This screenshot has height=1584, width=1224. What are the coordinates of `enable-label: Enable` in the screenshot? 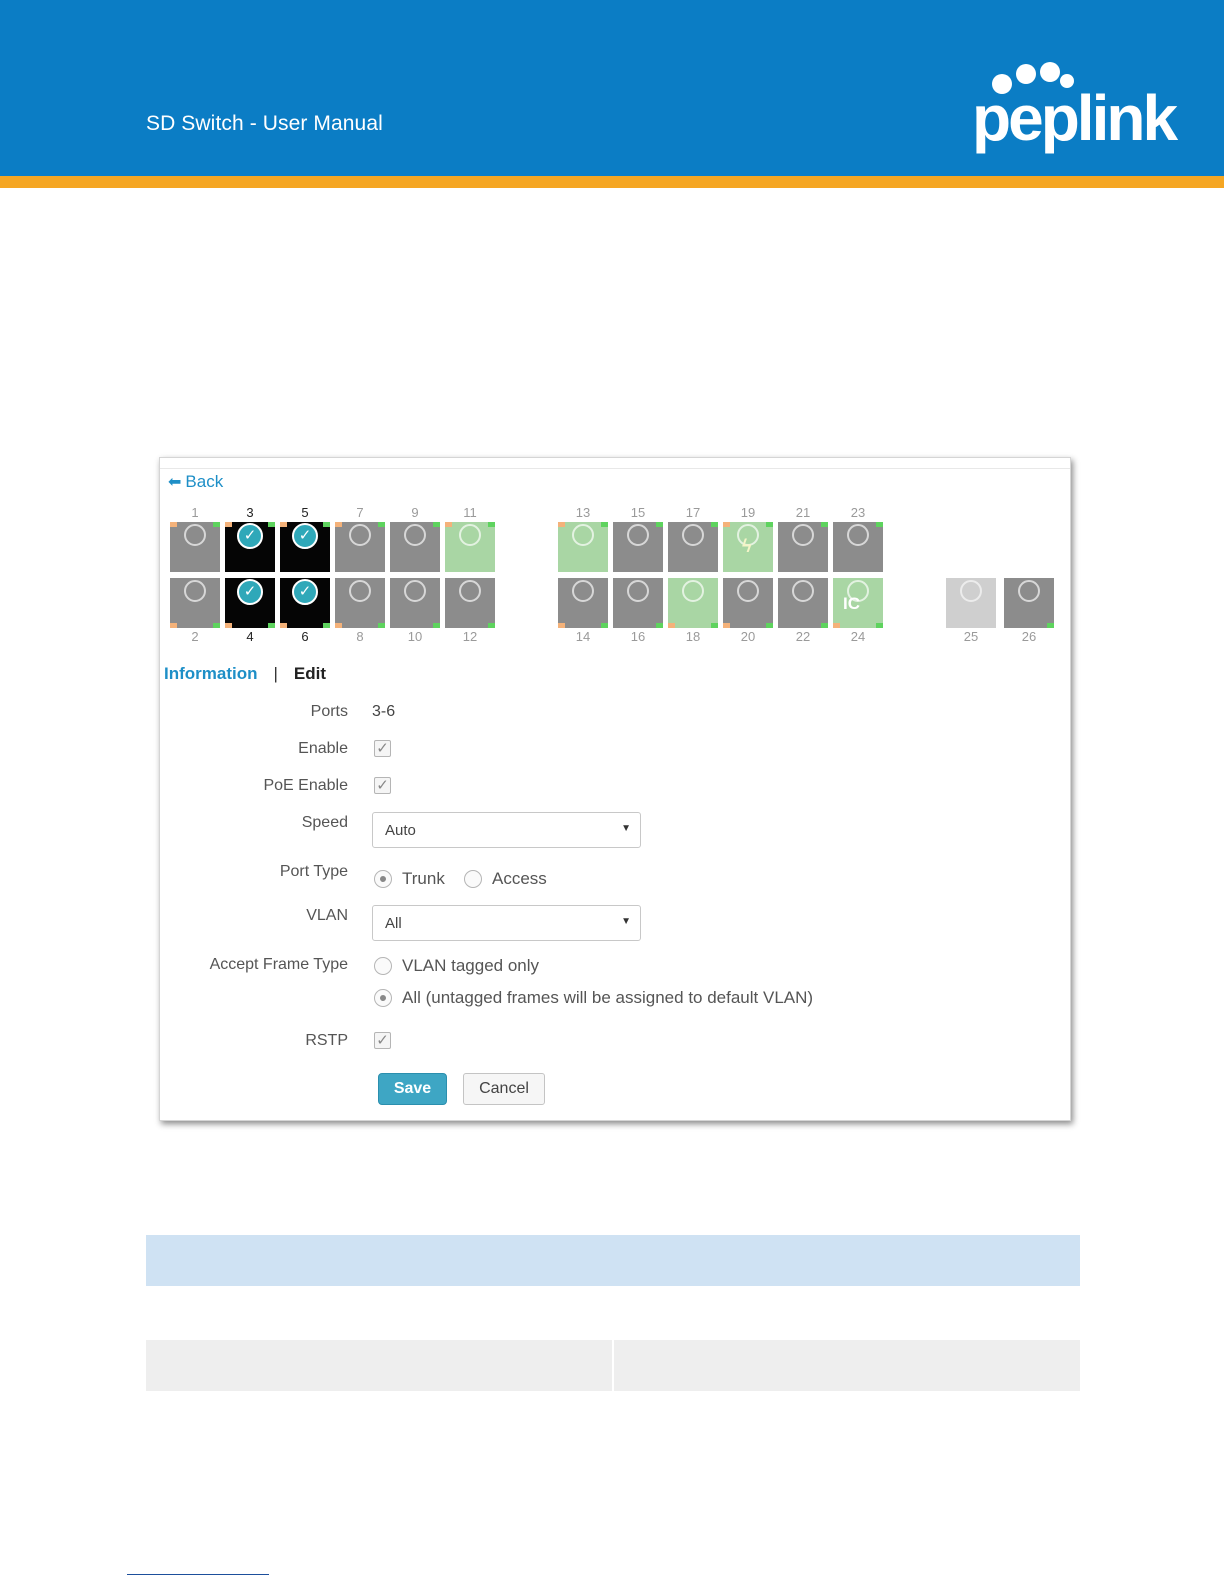 It's located at (323, 748).